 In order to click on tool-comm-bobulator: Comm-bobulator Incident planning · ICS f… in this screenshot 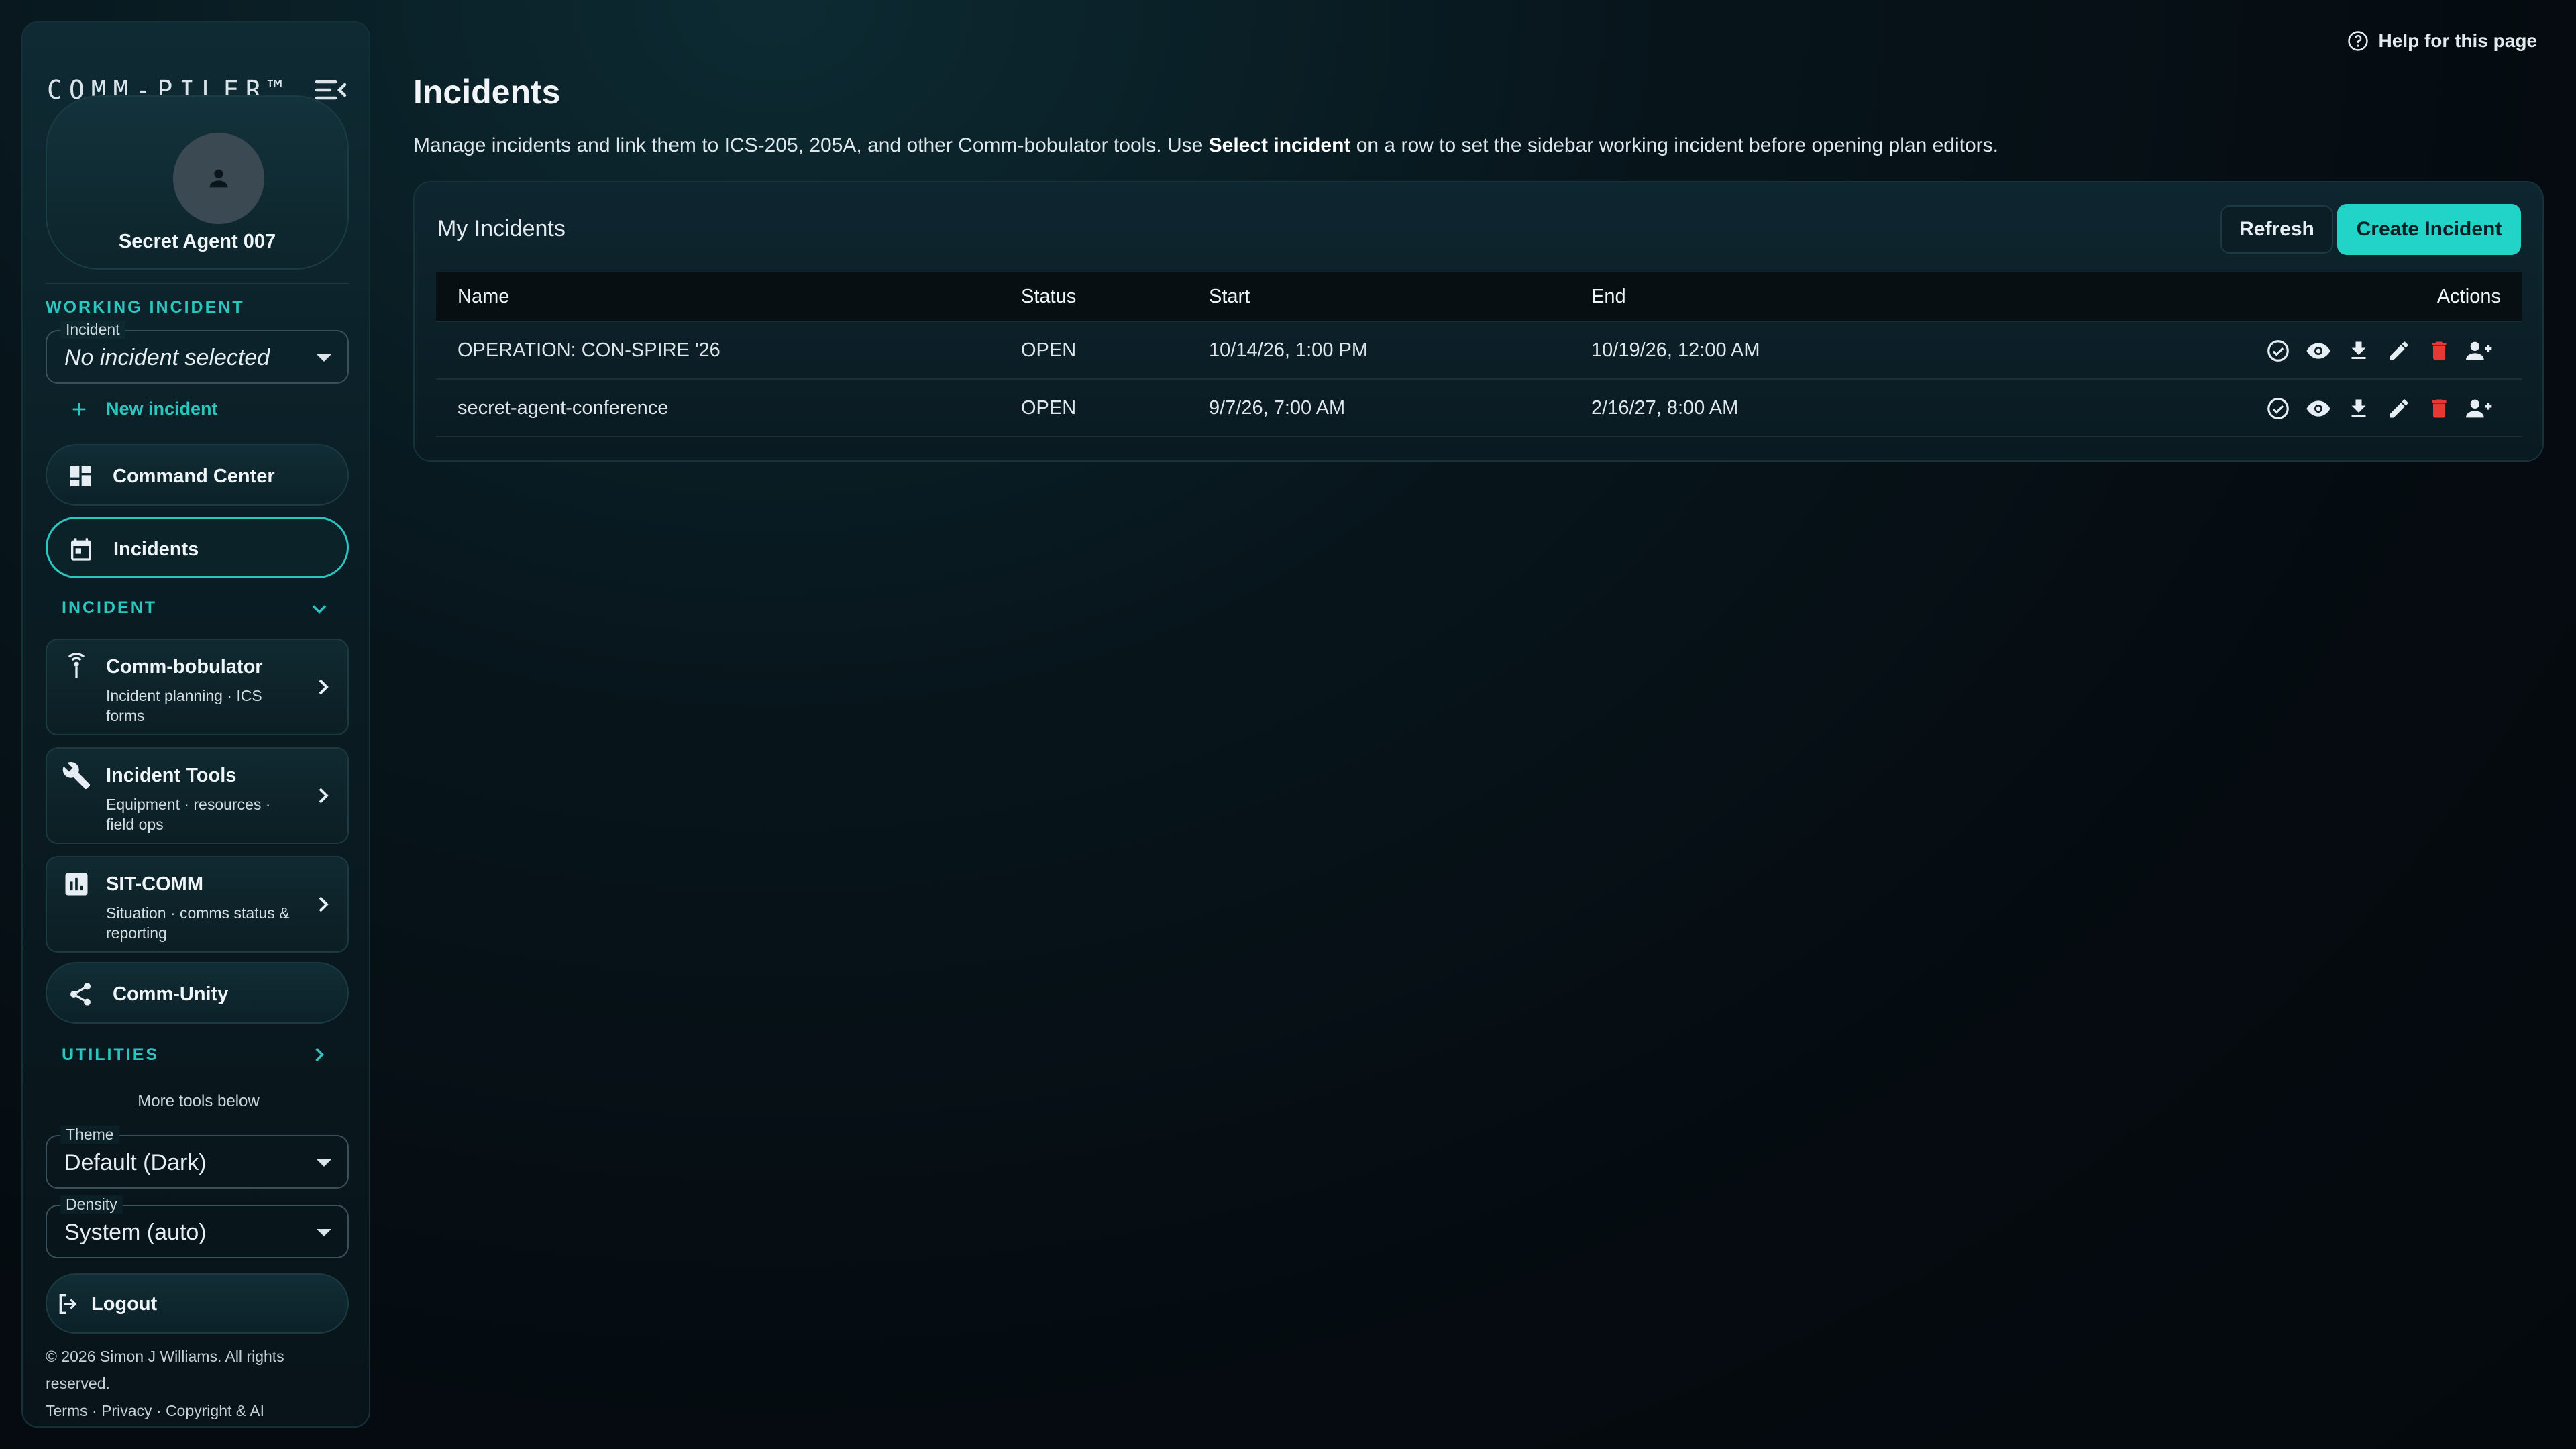, I will do `click(197, 687)`.